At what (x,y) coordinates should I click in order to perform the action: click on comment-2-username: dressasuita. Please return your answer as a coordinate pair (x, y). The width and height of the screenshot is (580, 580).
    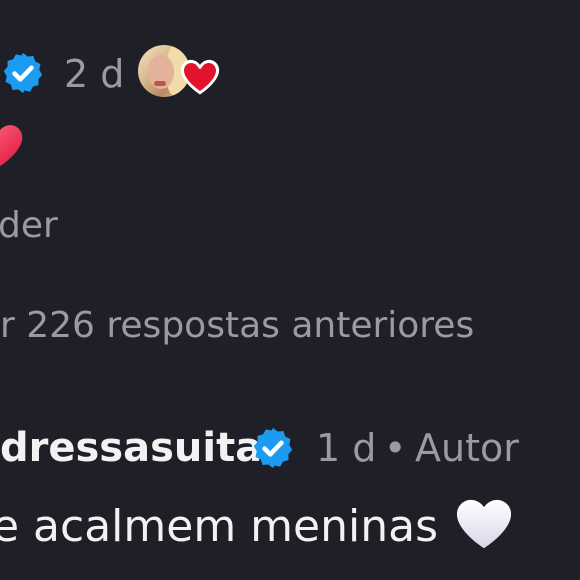
    Looking at the image, I should click on (131, 448).